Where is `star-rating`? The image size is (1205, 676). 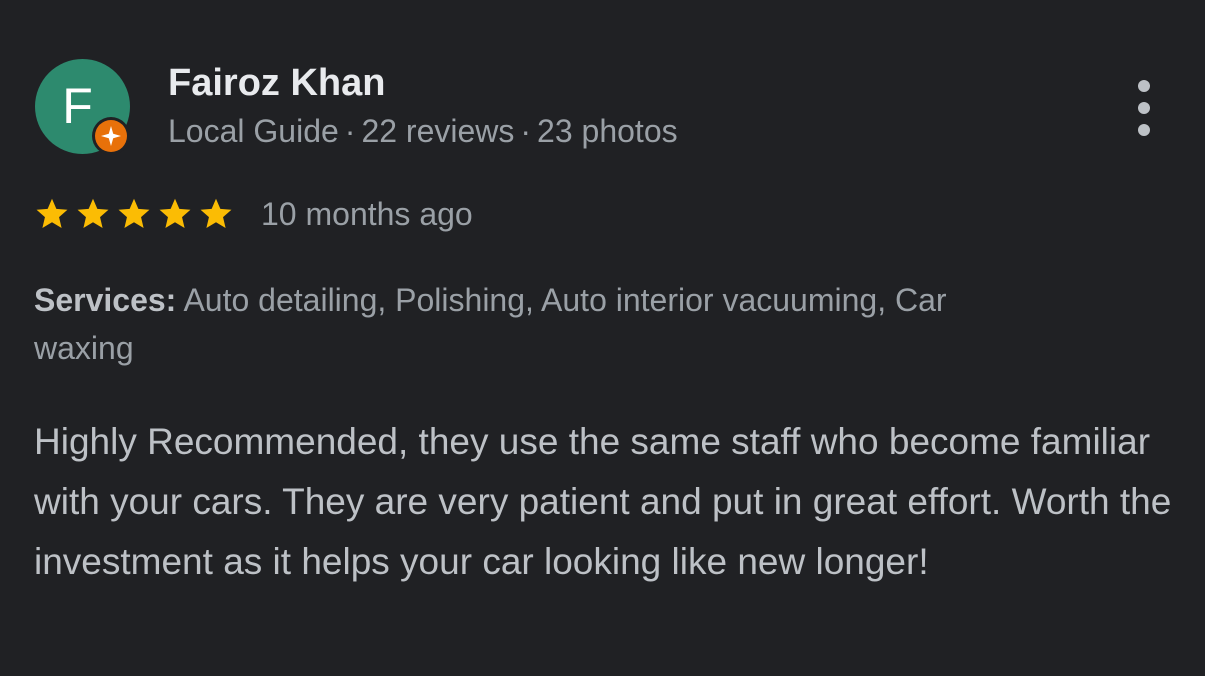
star-rating is located at coordinates (136, 214).